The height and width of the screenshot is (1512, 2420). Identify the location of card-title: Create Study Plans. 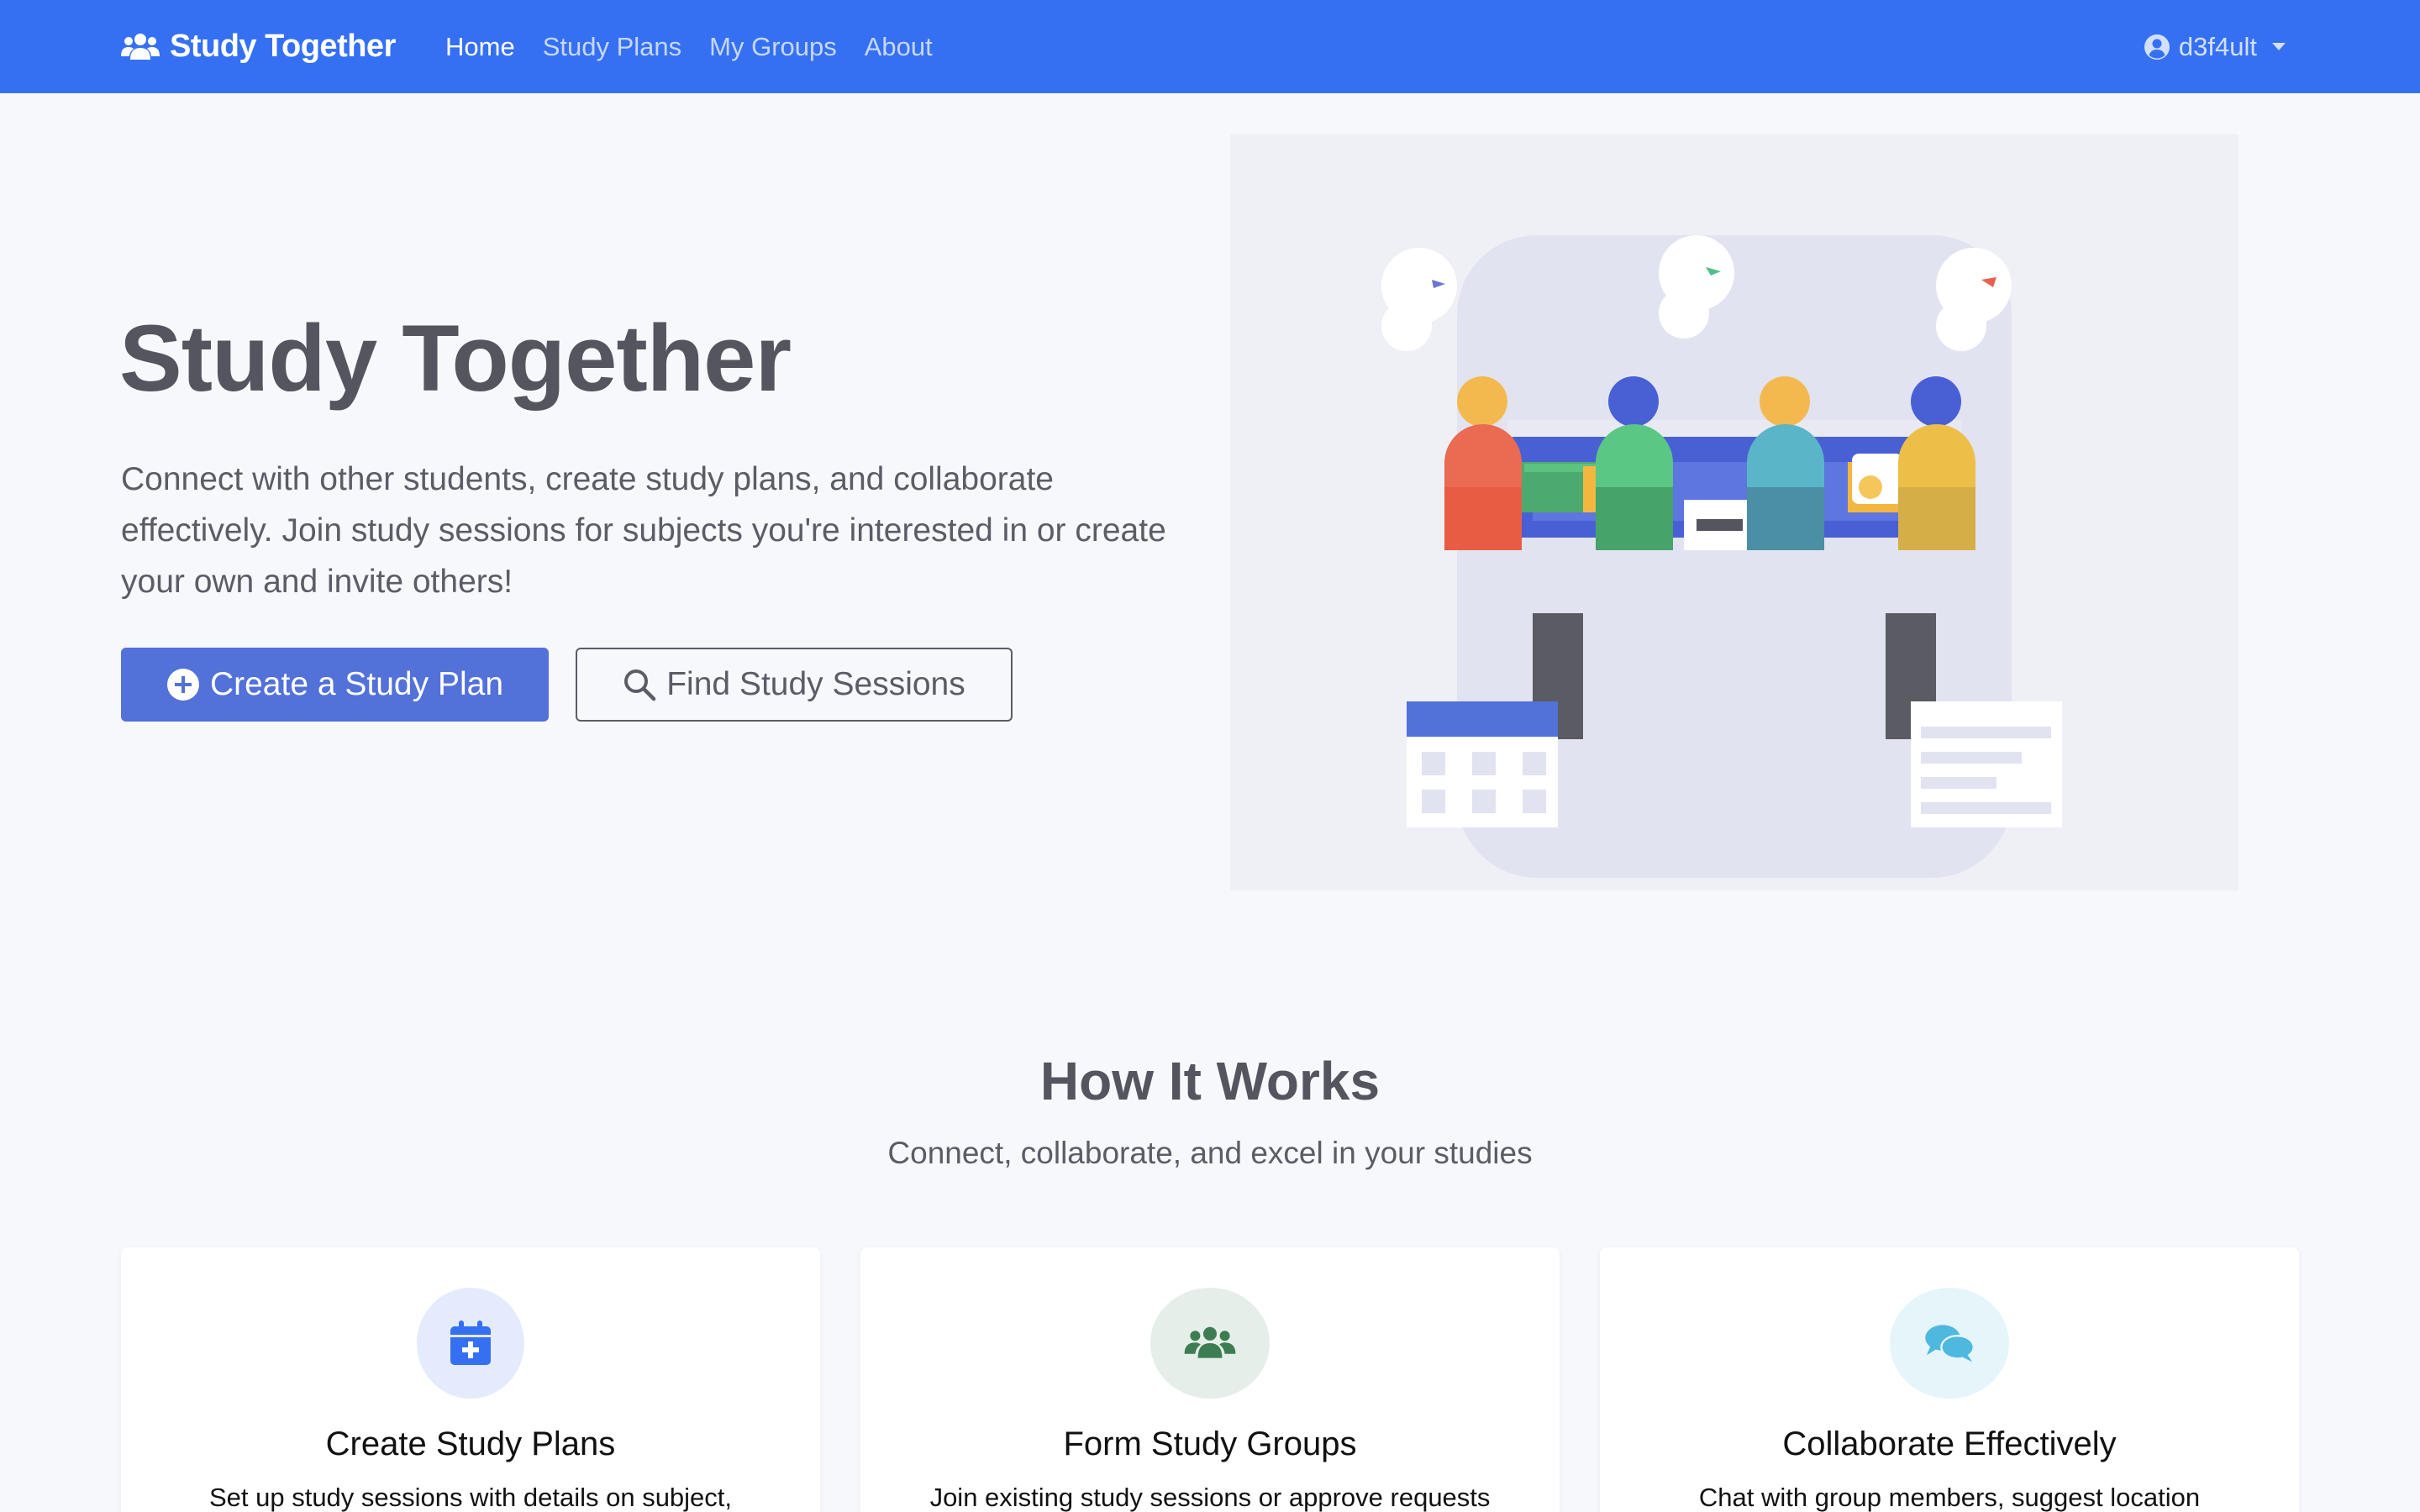
(470, 1443).